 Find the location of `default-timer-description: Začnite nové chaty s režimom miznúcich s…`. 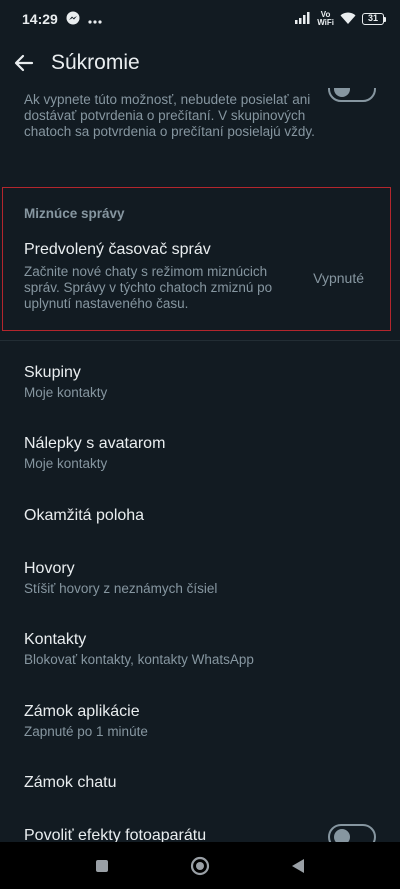

default-timer-description: Začnite nové chaty s režimom miznúcich s… is located at coordinates (148, 287).